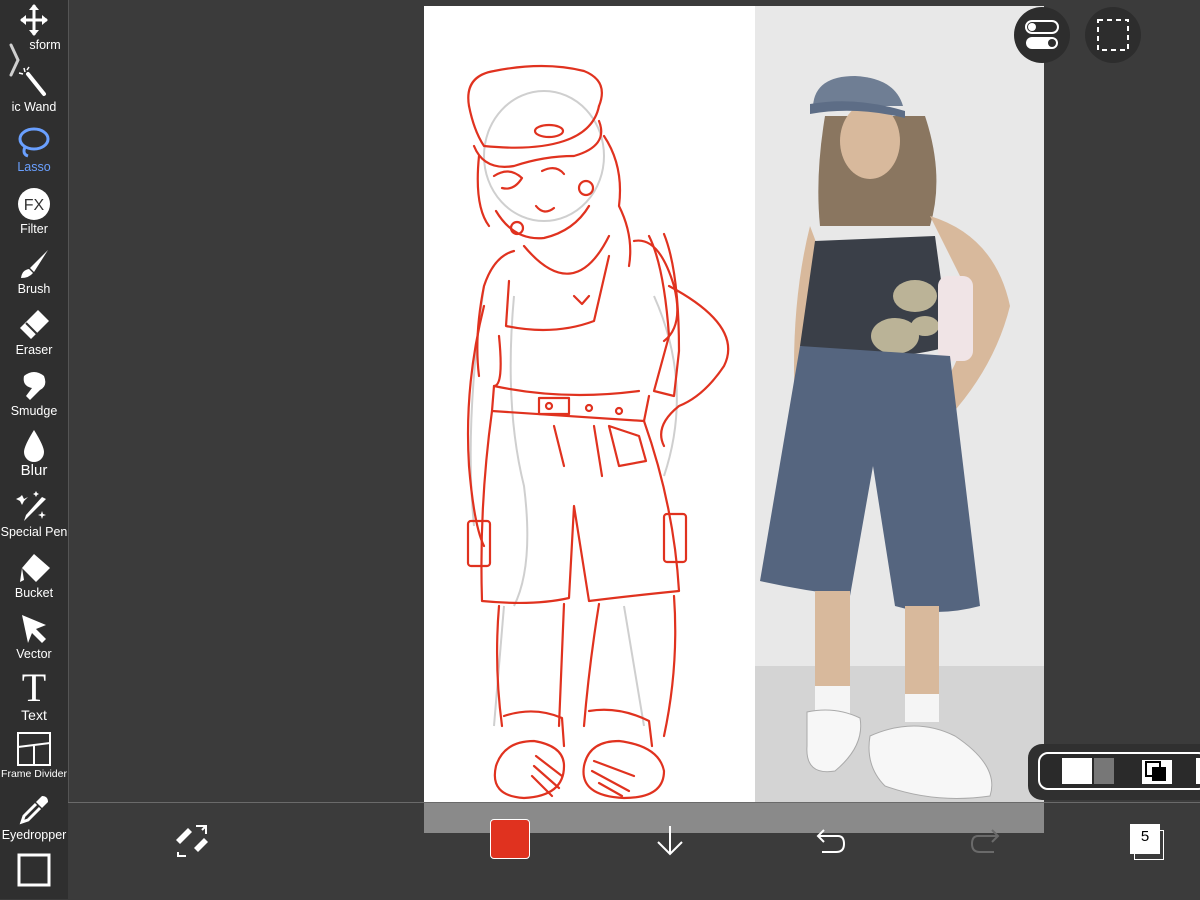 The image size is (1200, 900). I want to click on down-arrow-icon, so click(670, 840).